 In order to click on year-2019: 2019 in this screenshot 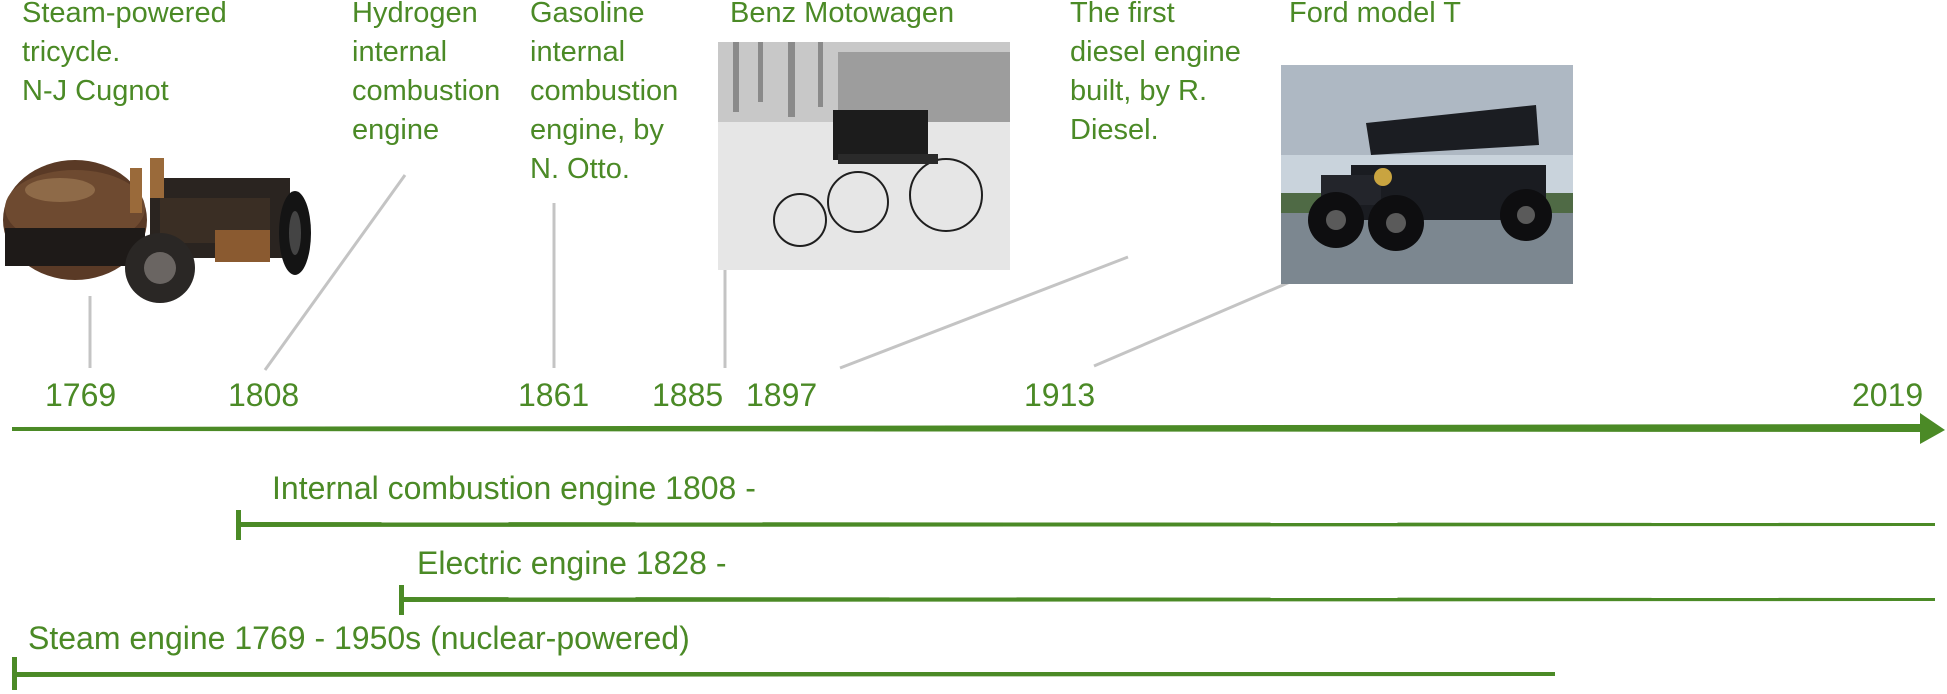, I will do `click(1888, 395)`.